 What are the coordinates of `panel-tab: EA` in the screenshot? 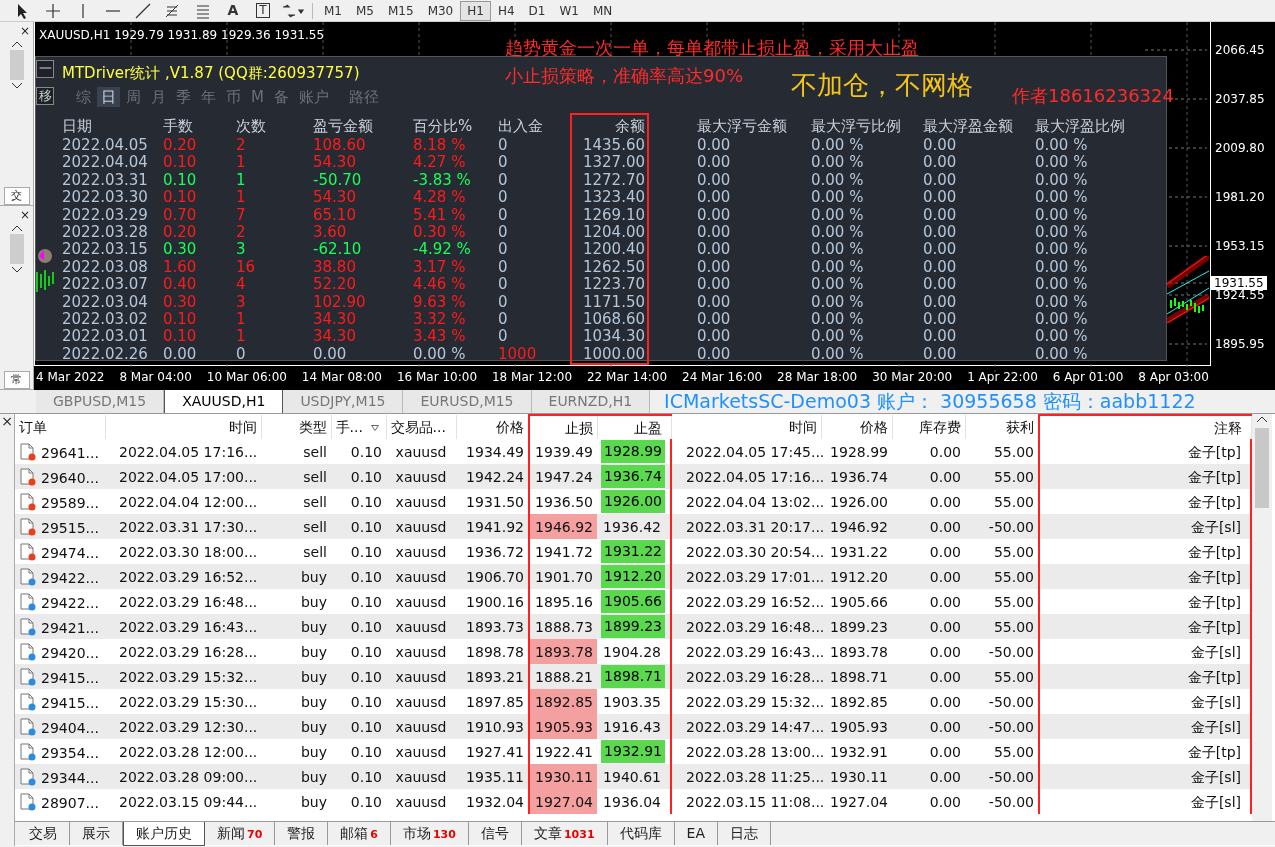 It's located at (696, 833).